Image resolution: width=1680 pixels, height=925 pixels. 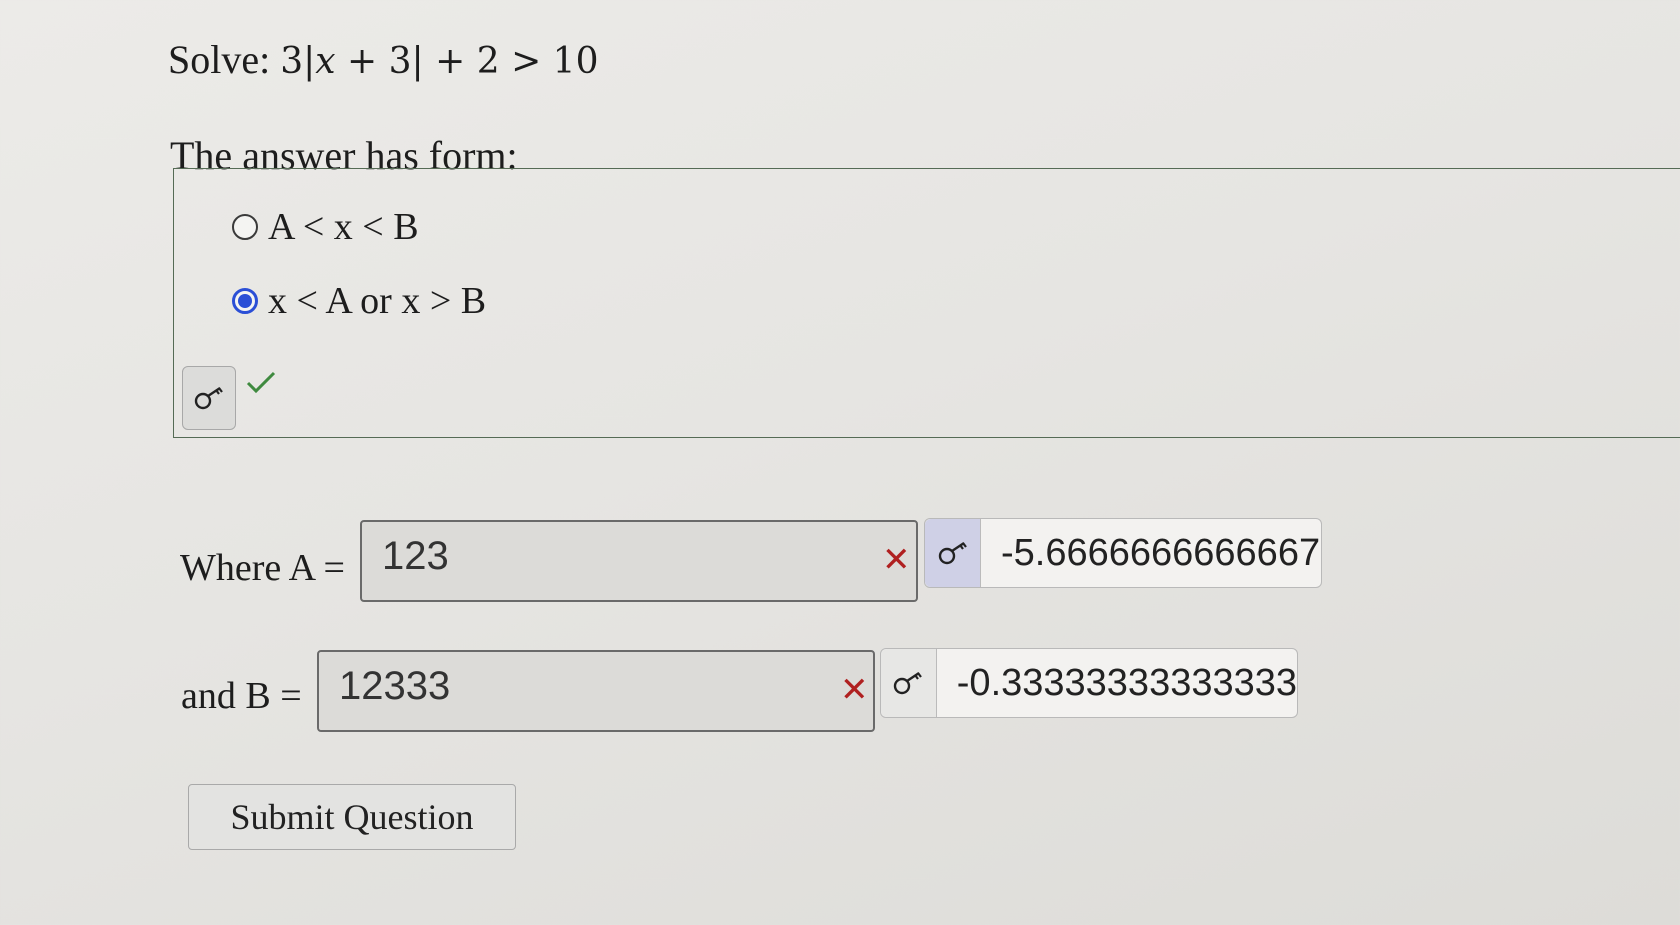 I want to click on label-b: and B =, so click(x=241, y=696).